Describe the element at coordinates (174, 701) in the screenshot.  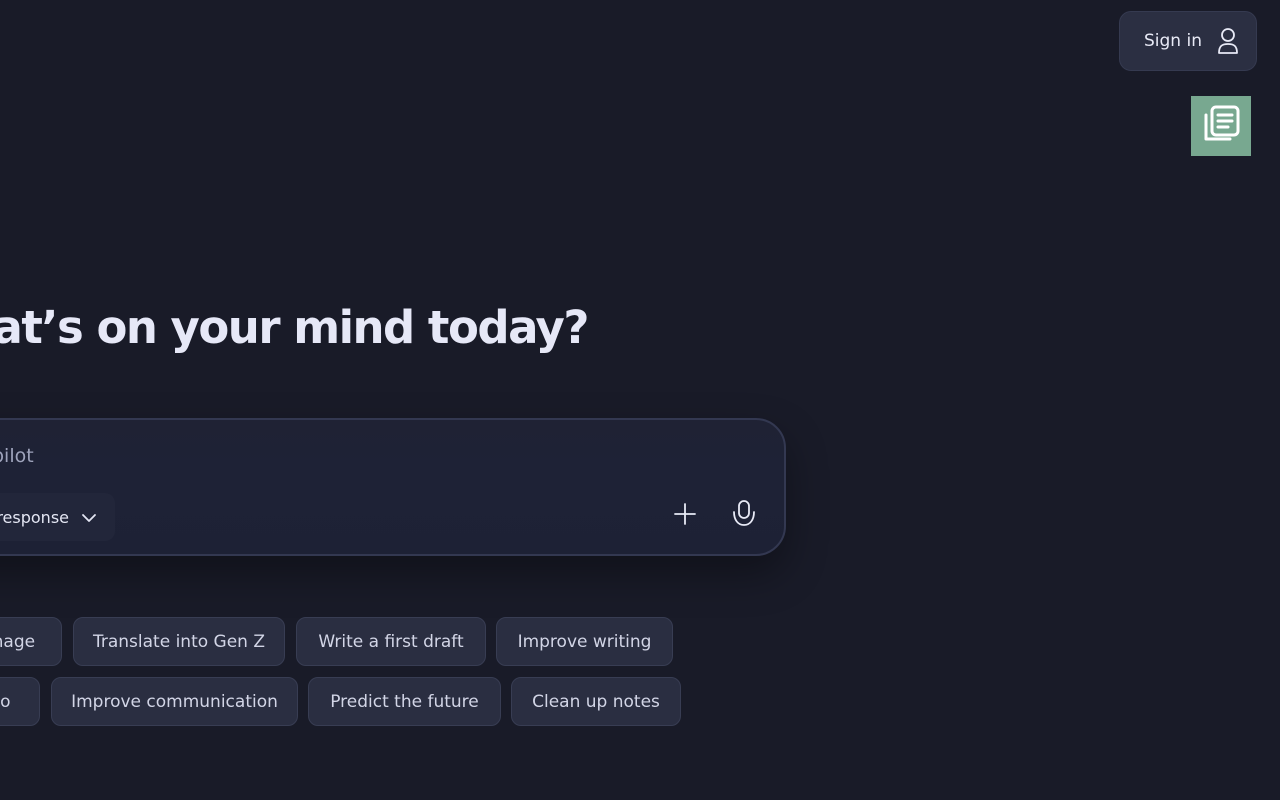
I see `suggestion-chip: Improve communication` at that location.